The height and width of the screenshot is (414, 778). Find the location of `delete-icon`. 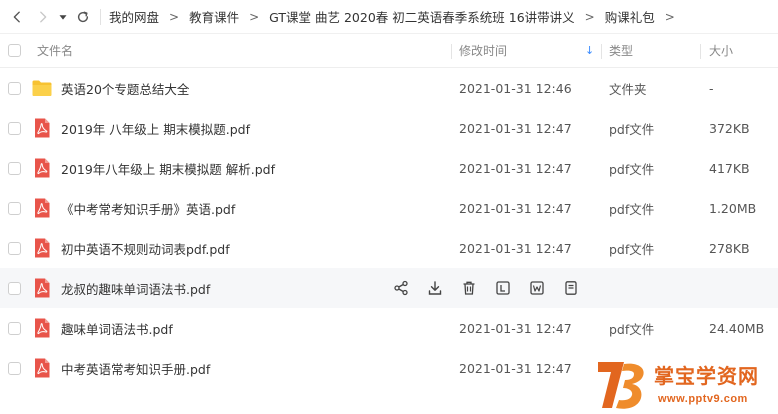

delete-icon is located at coordinates (469, 288).